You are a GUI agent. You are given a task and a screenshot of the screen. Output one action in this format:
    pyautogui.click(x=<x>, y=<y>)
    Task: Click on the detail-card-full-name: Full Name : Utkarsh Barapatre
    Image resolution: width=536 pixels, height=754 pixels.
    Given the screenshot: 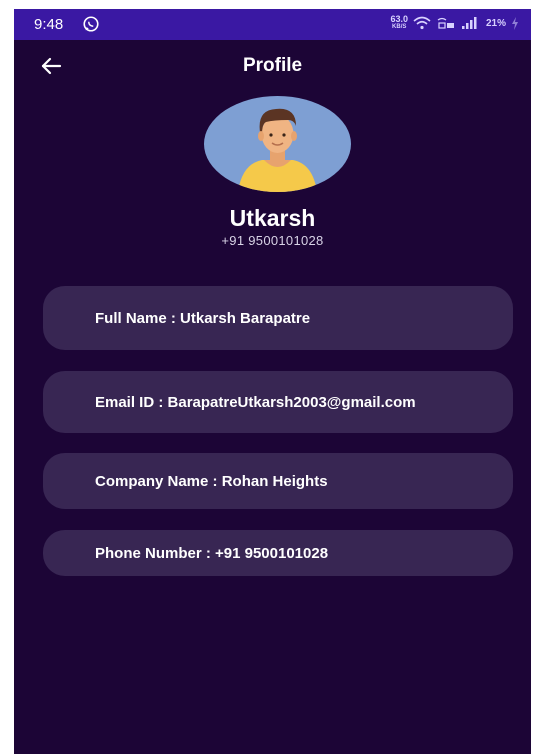 What is the action you would take?
    pyautogui.click(x=278, y=318)
    